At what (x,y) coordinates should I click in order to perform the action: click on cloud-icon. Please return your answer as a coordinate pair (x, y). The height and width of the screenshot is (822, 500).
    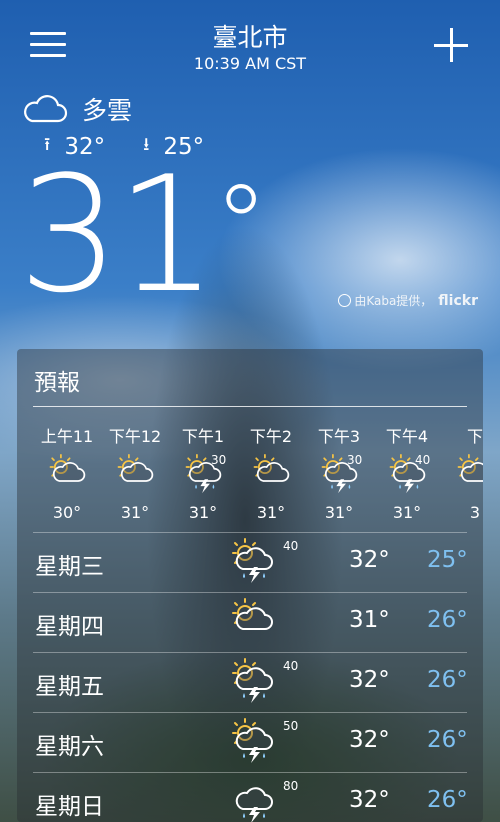
    Looking at the image, I should click on (46, 109).